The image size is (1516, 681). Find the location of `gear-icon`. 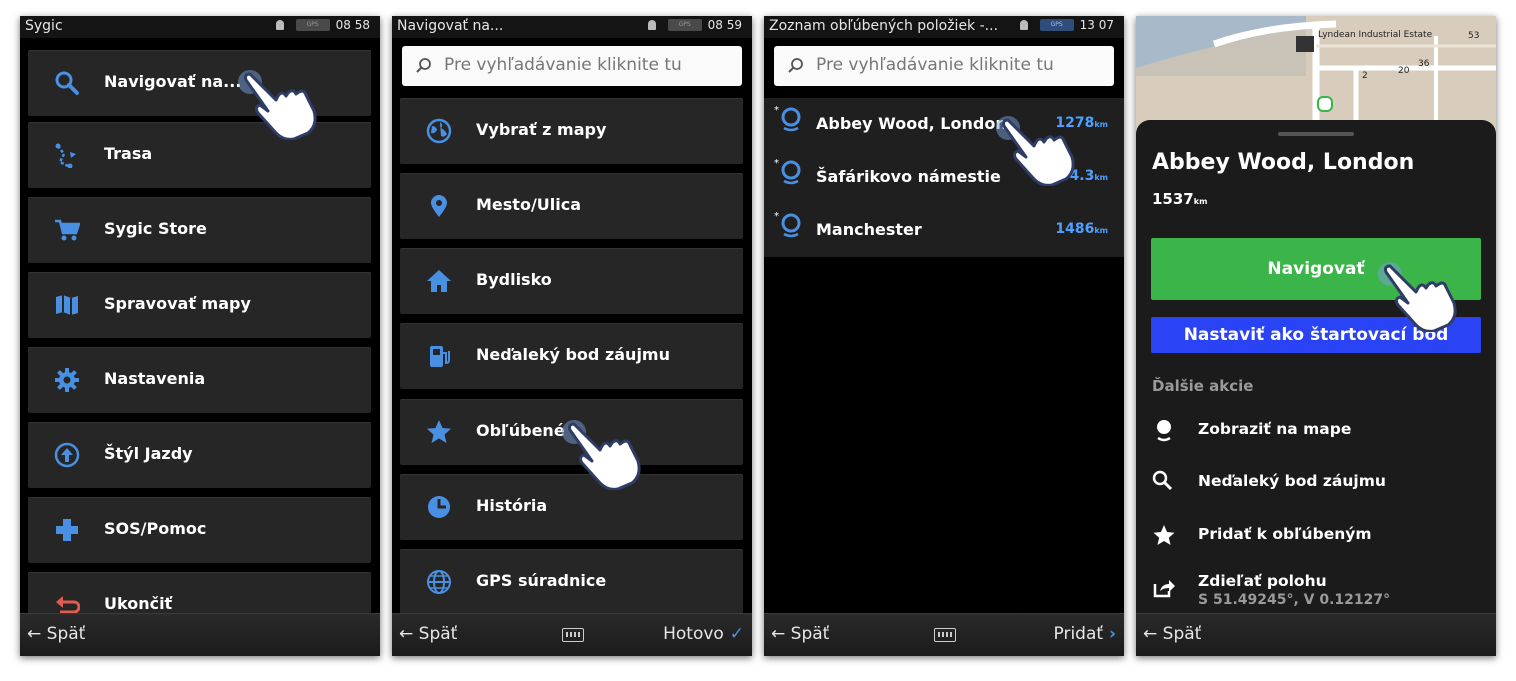

gear-icon is located at coordinates (67, 380).